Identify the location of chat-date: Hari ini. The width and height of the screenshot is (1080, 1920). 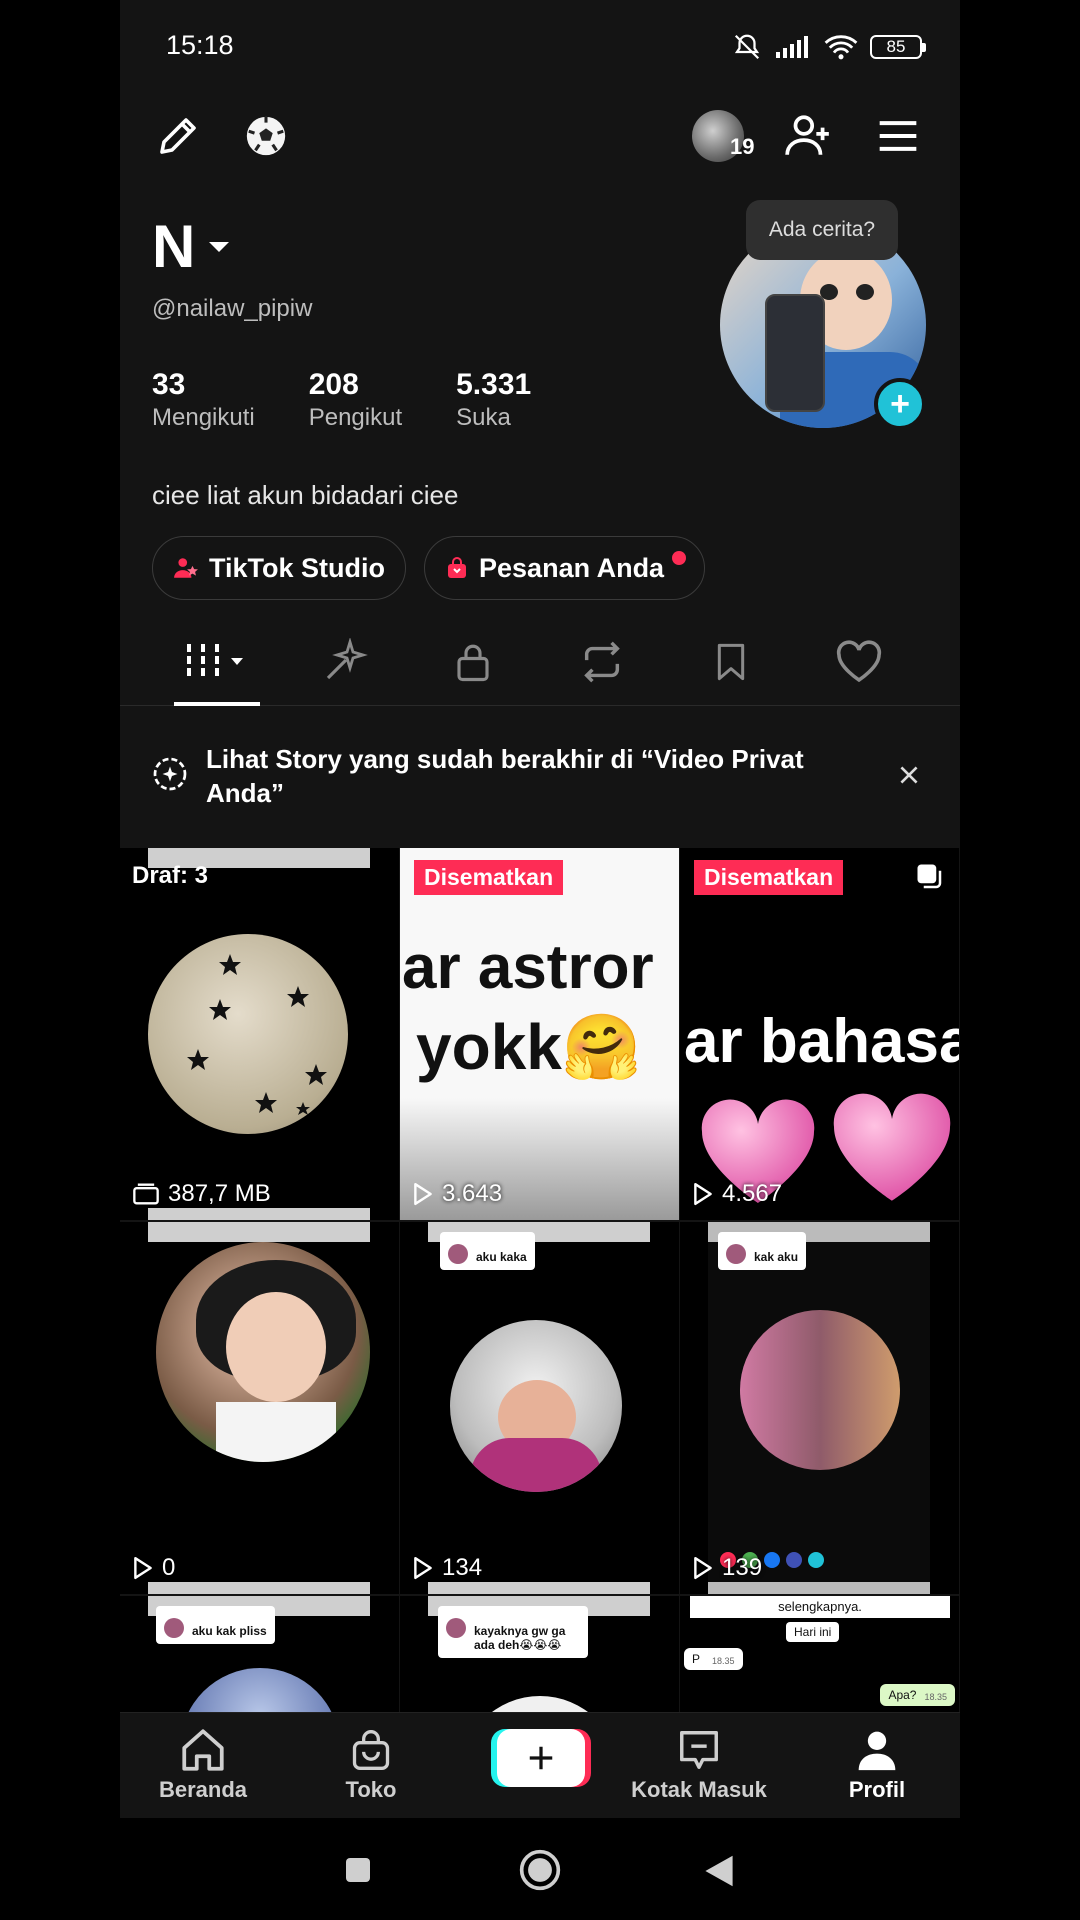
(813, 1632).